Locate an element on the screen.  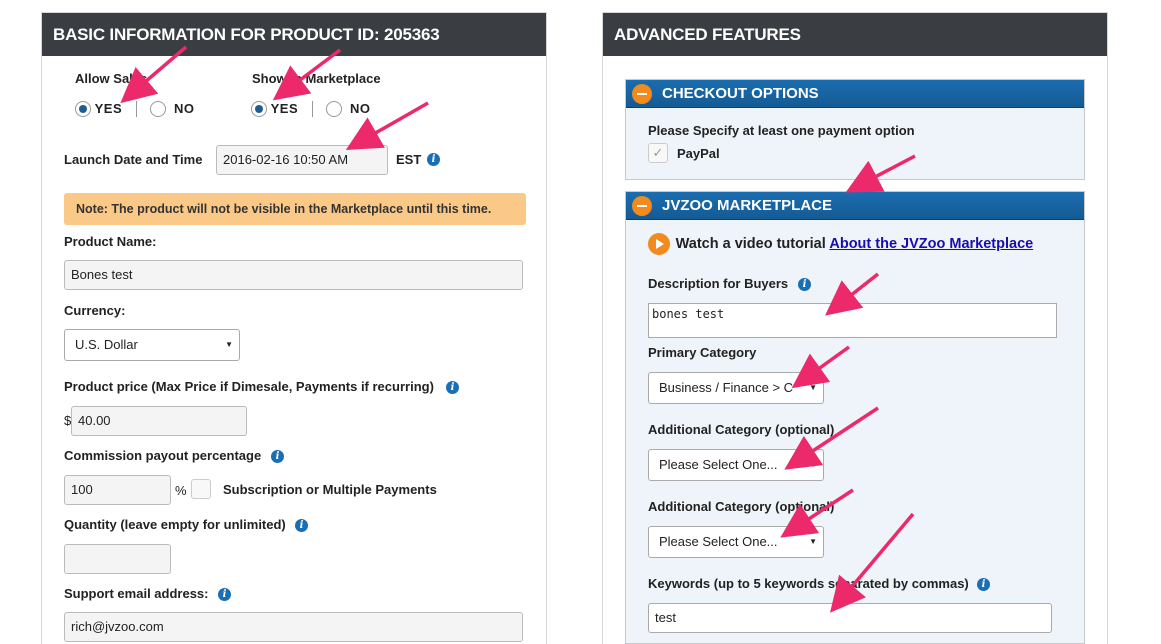
currency-label: Currency: is located at coordinates (95, 310).